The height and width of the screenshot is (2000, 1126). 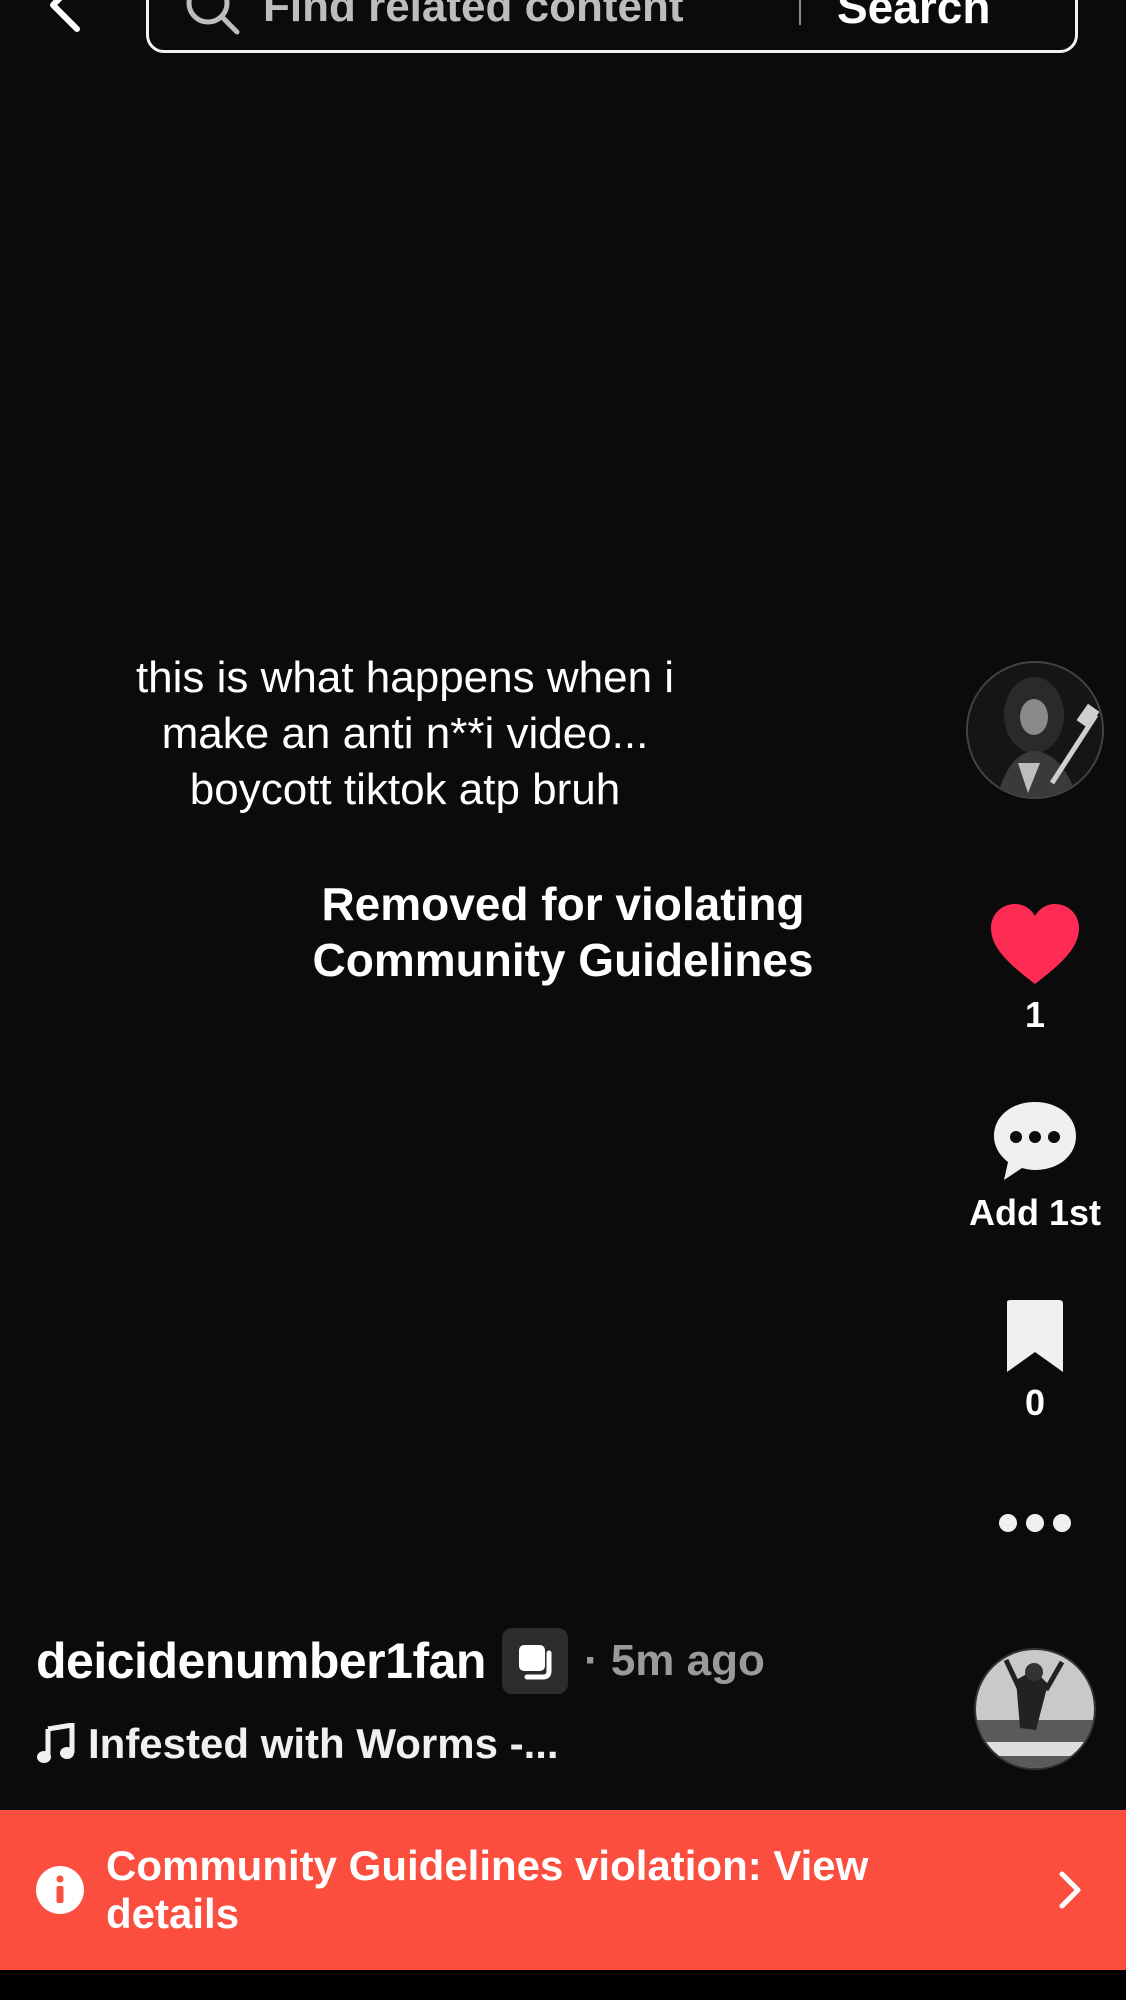 What do you see at coordinates (563, 960) in the screenshot?
I see `removed-notice-line: Community Guidelines` at bounding box center [563, 960].